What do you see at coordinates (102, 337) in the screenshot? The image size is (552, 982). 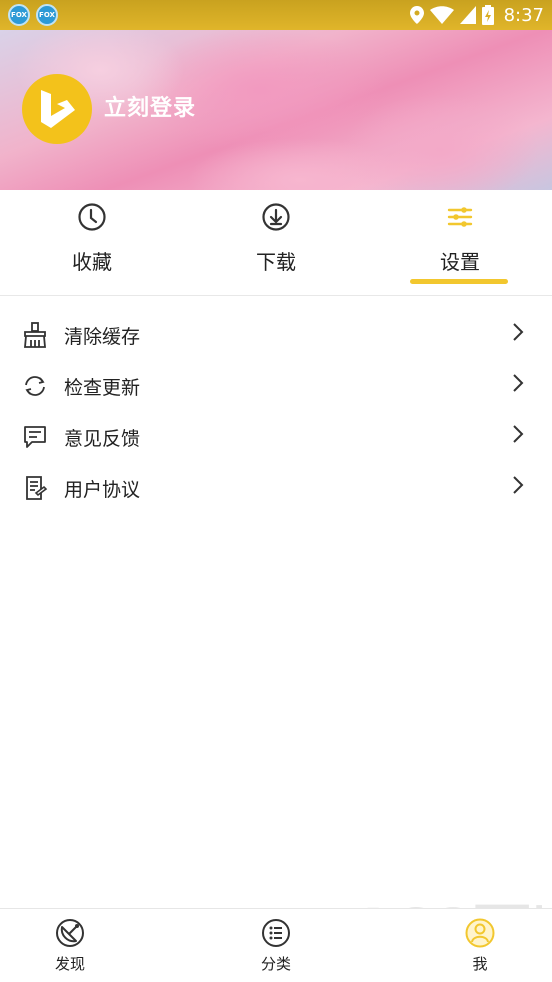 I see `setting-label: 清除缓存` at bounding box center [102, 337].